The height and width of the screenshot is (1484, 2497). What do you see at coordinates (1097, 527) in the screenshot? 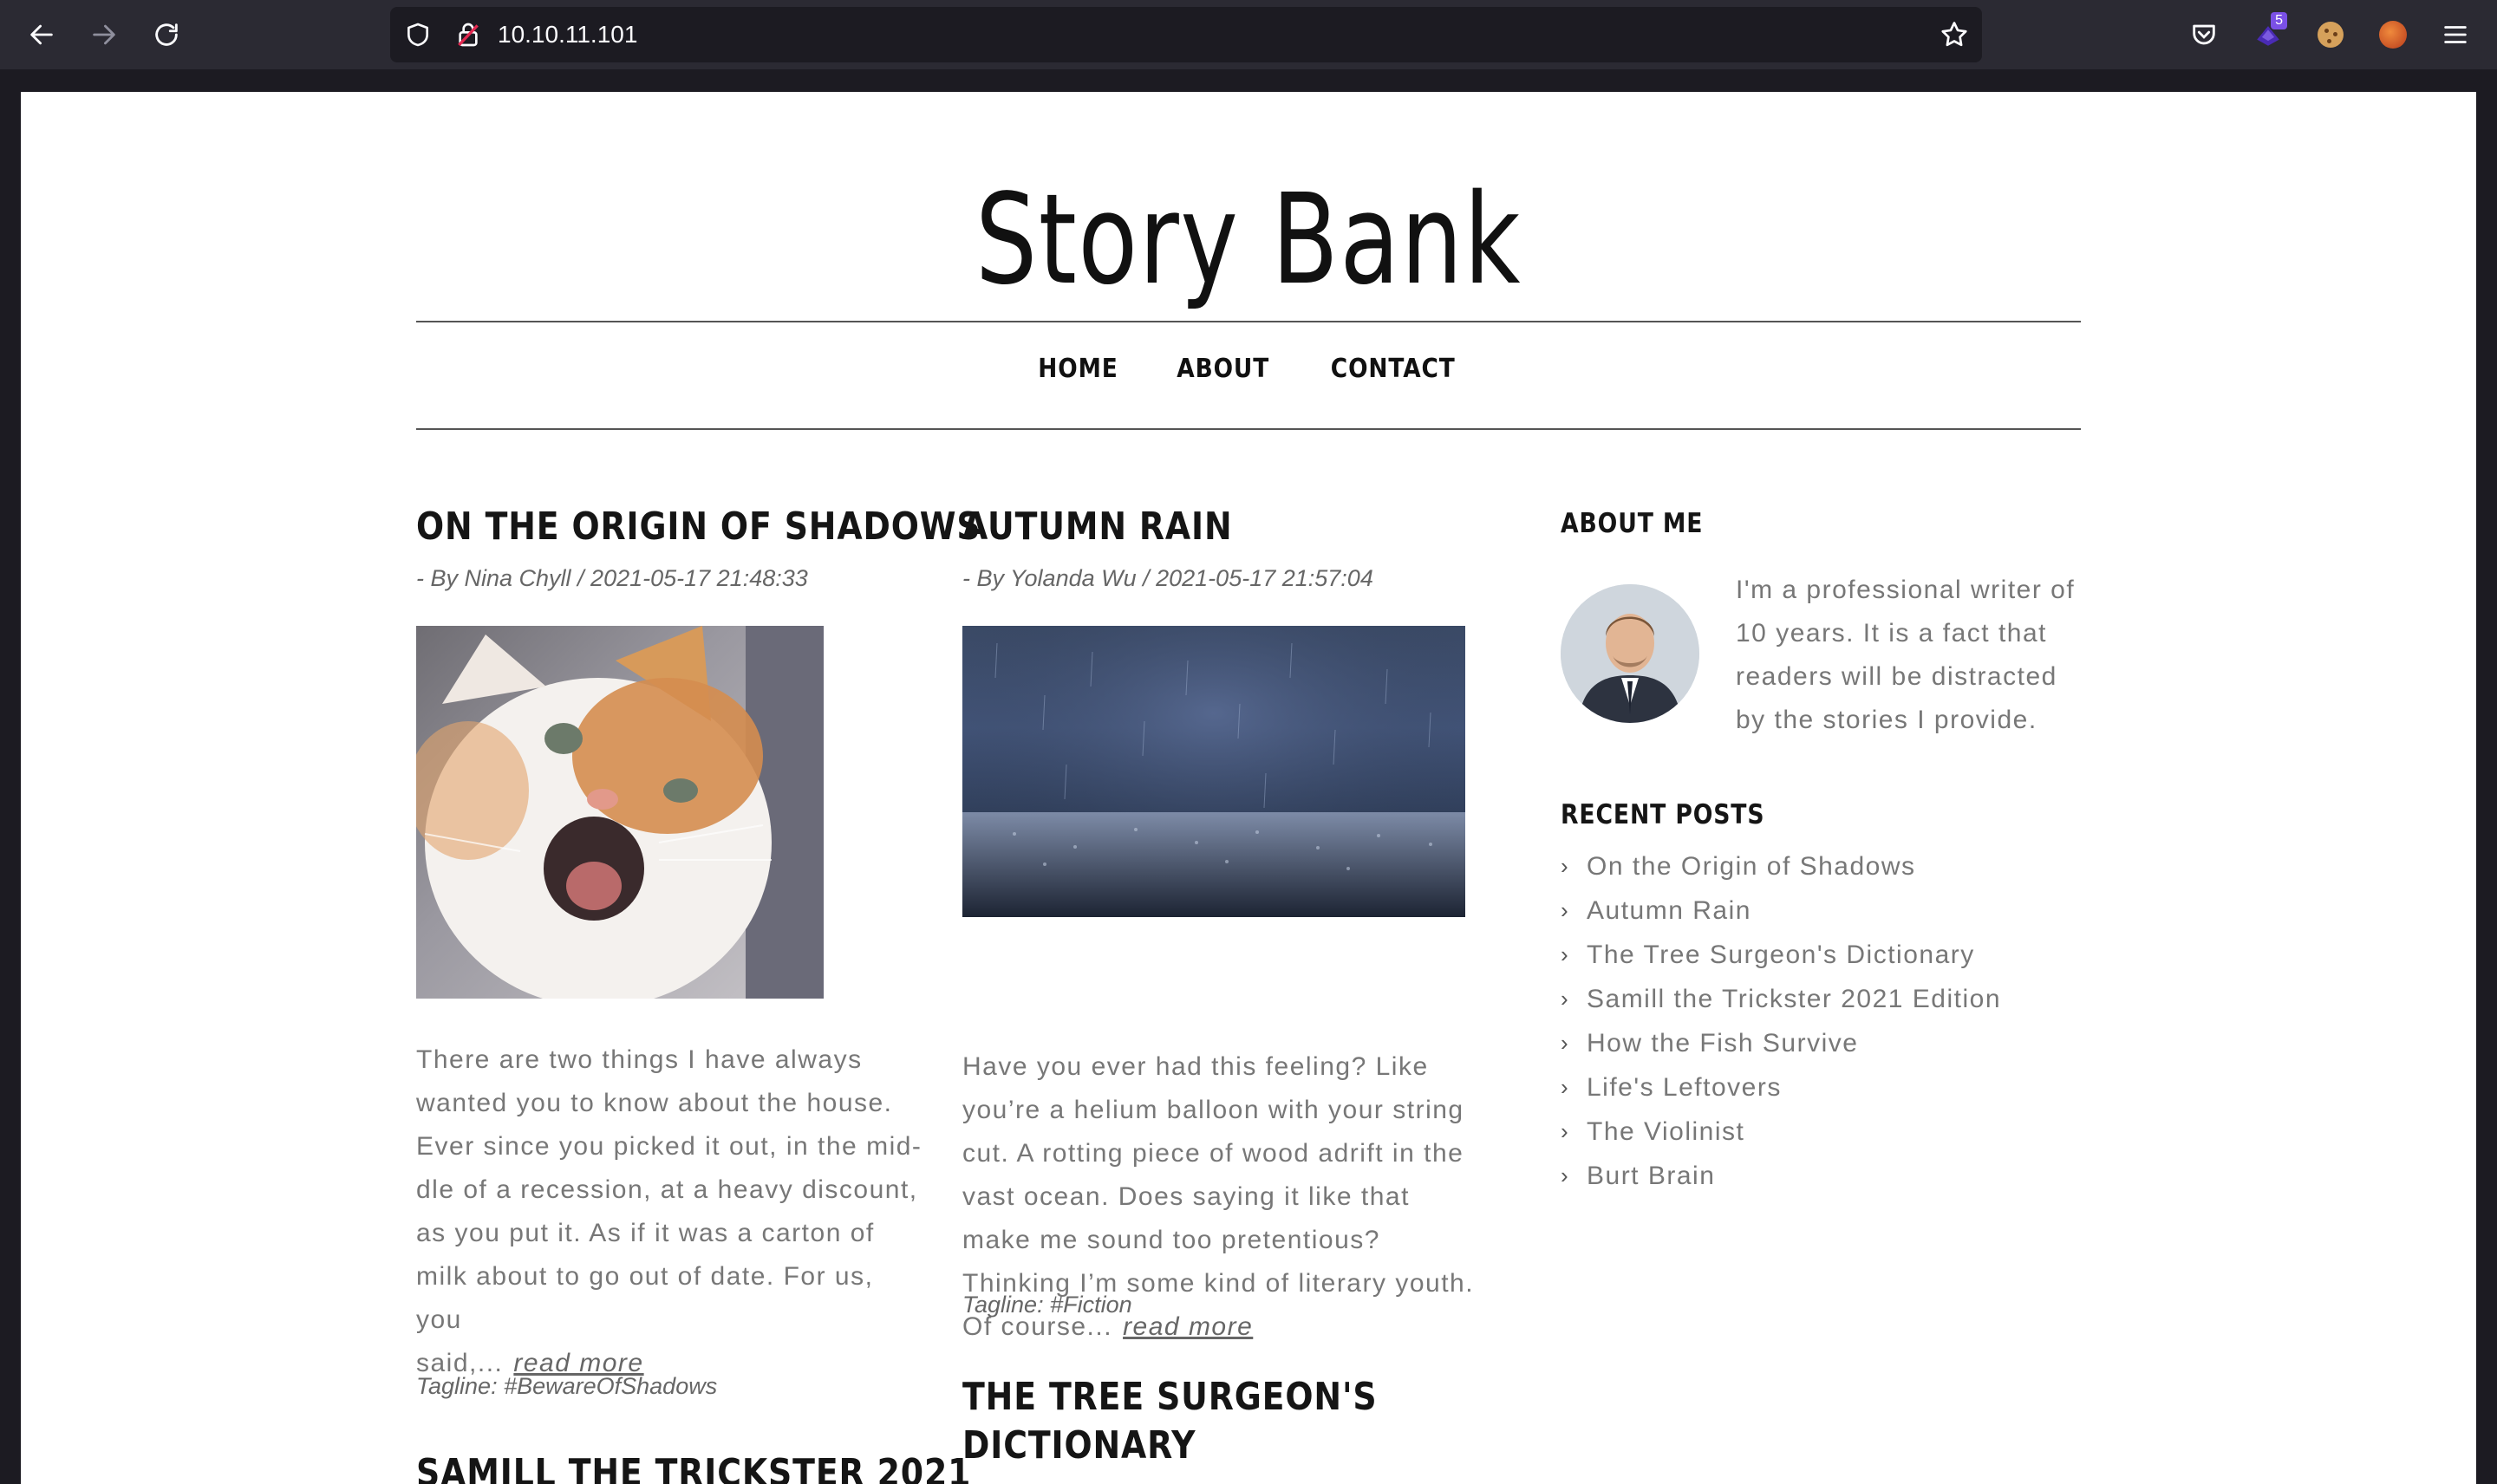
I see `post-title: AUTUMN RAIN` at bounding box center [1097, 527].